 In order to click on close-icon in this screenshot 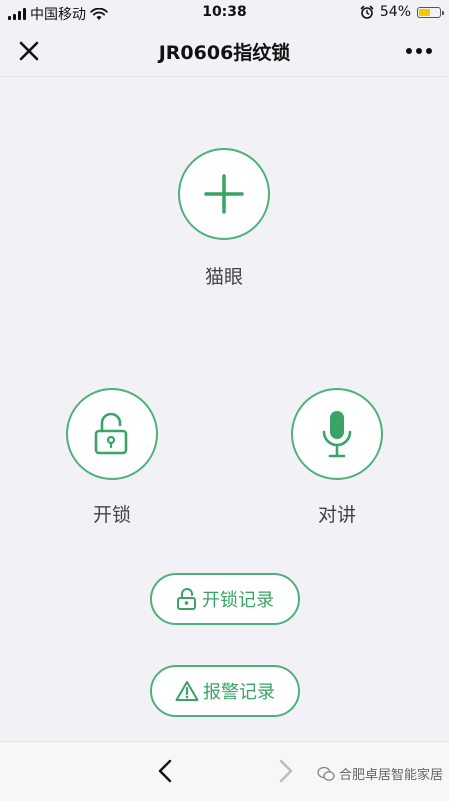, I will do `click(29, 51)`.